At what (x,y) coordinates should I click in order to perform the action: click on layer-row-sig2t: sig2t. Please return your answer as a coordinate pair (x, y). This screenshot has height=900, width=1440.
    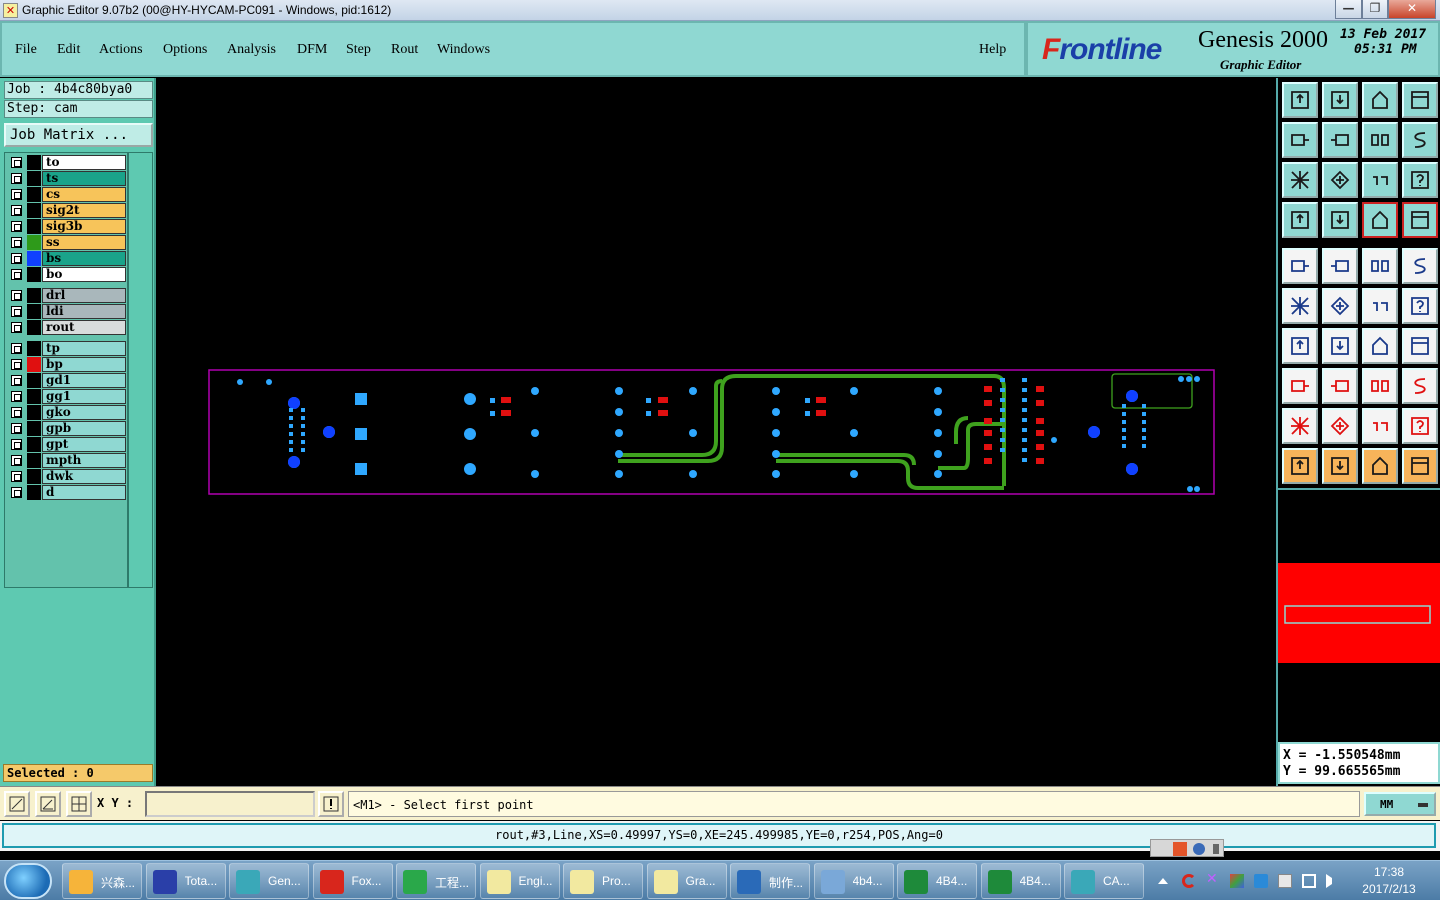
    Looking at the image, I should click on (67, 210).